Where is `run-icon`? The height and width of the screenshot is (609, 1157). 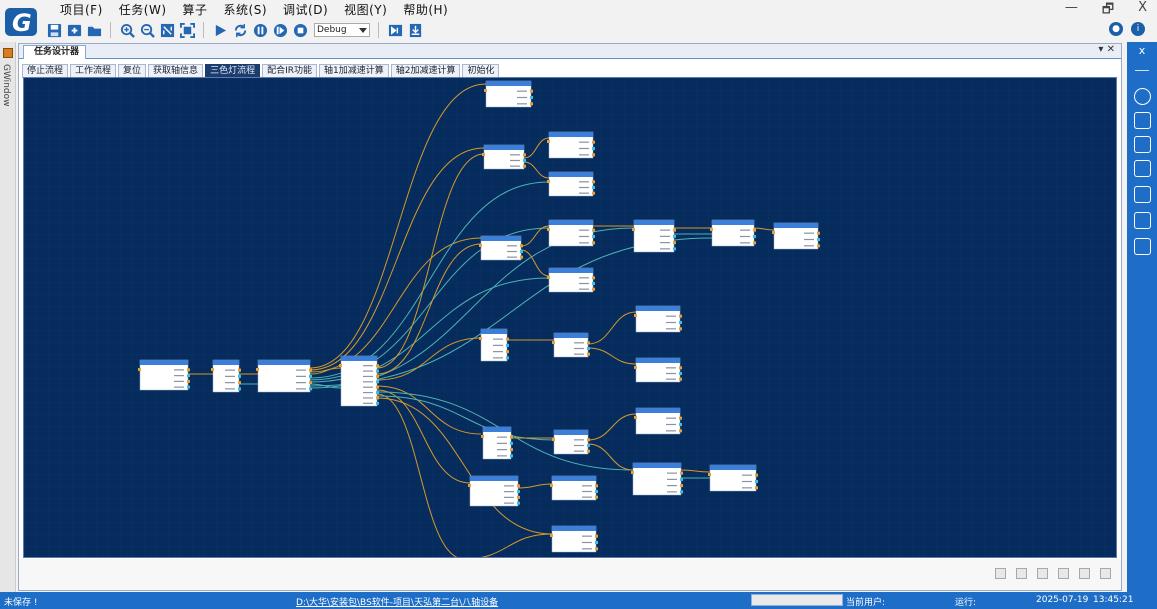
run-icon is located at coordinates (220, 30).